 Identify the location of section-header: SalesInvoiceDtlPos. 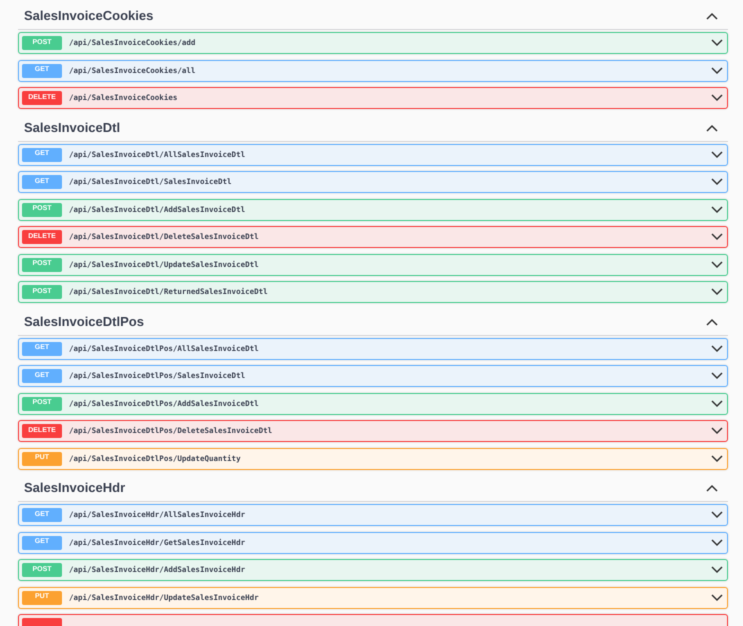
(373, 322).